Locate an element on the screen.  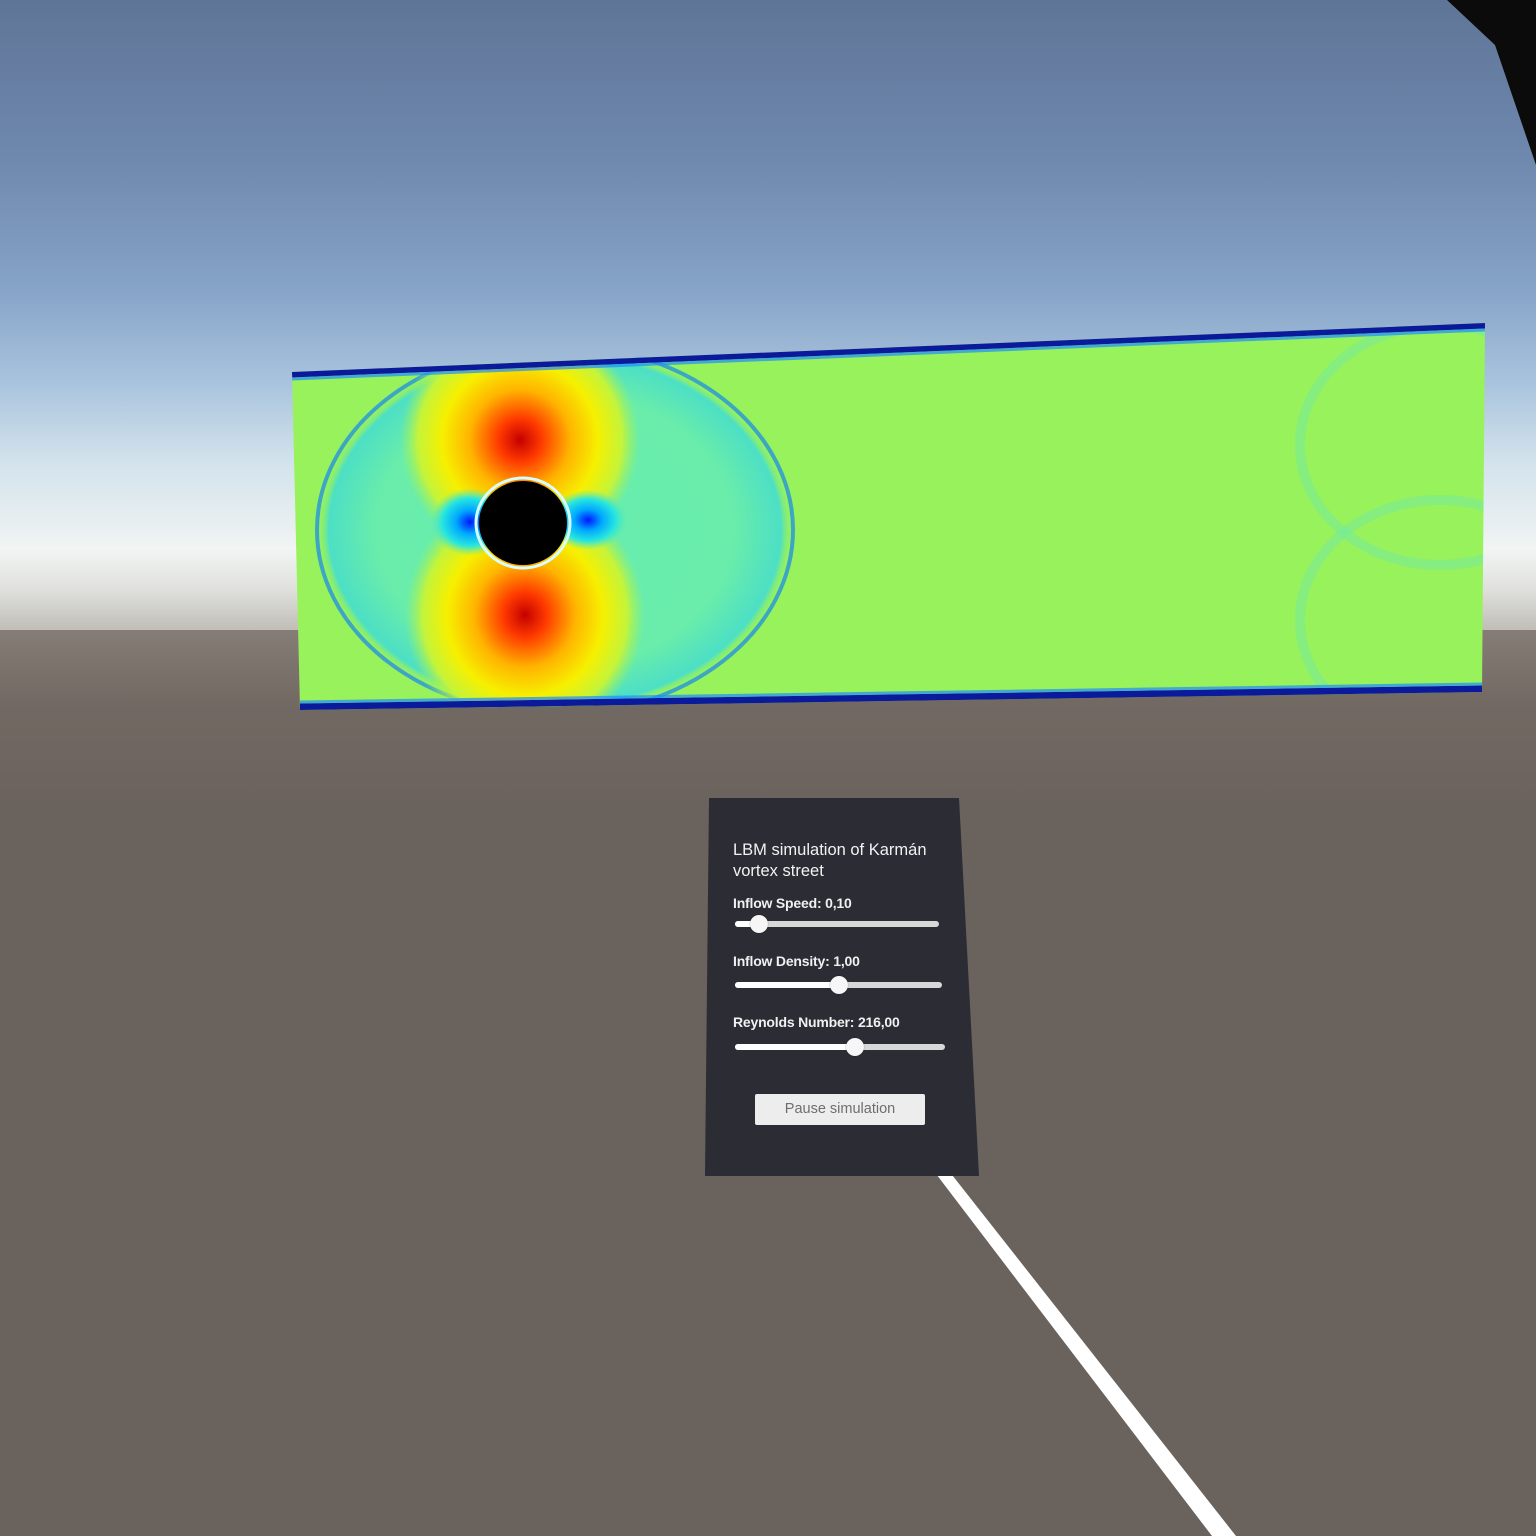
controller-pointer-ray is located at coordinates (1067, 1330).